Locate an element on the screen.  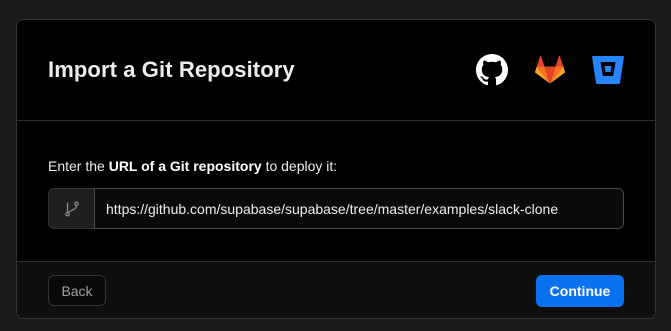
gitlab-icon is located at coordinates (550, 70).